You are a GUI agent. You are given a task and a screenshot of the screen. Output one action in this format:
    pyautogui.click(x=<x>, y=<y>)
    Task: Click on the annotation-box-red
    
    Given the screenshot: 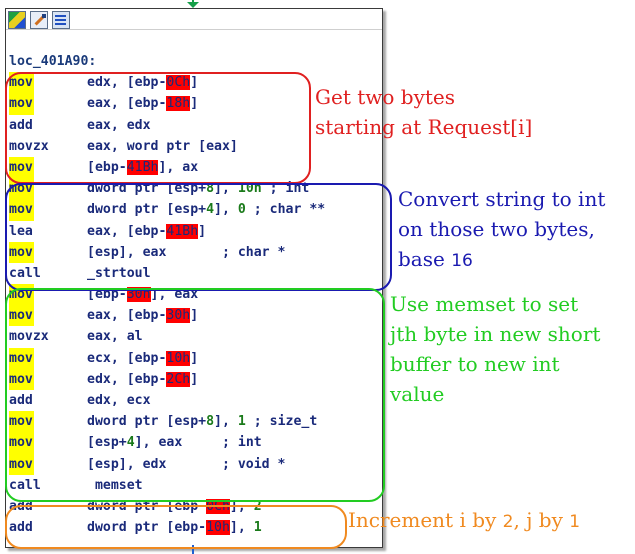 What is the action you would take?
    pyautogui.click(x=158, y=128)
    